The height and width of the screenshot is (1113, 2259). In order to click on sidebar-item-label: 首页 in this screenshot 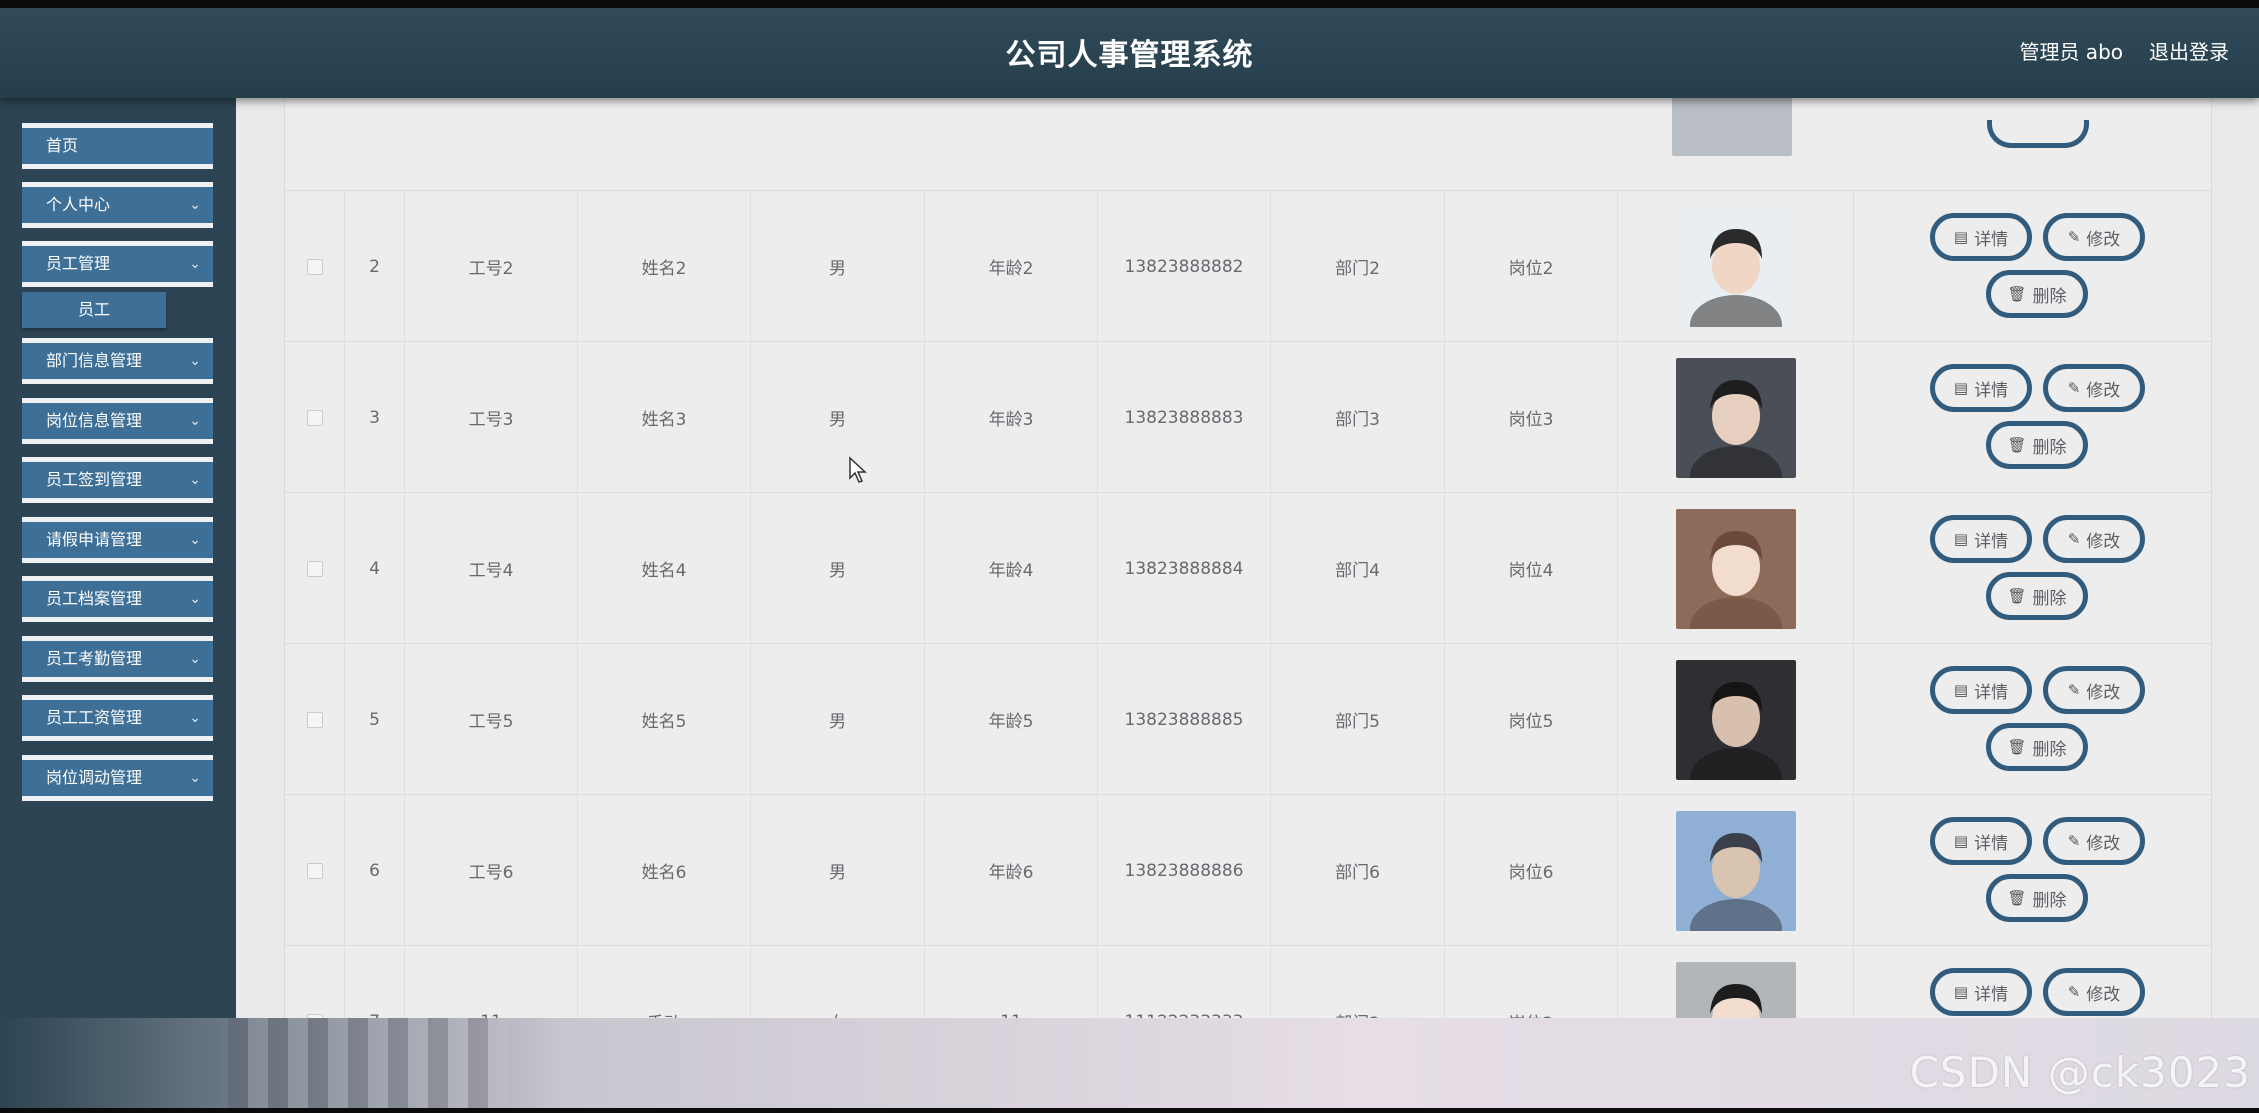, I will do `click(62, 145)`.